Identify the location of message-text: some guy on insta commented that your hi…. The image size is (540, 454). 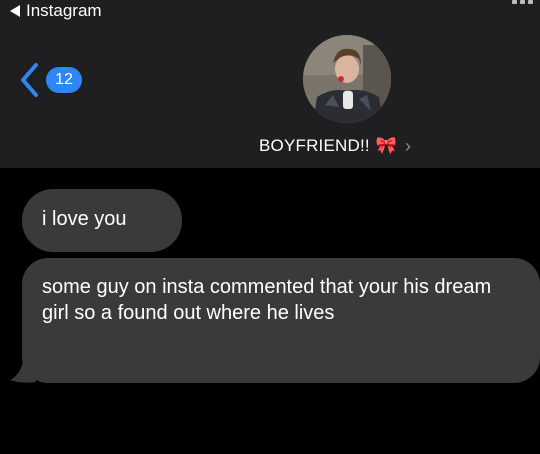
(267, 300).